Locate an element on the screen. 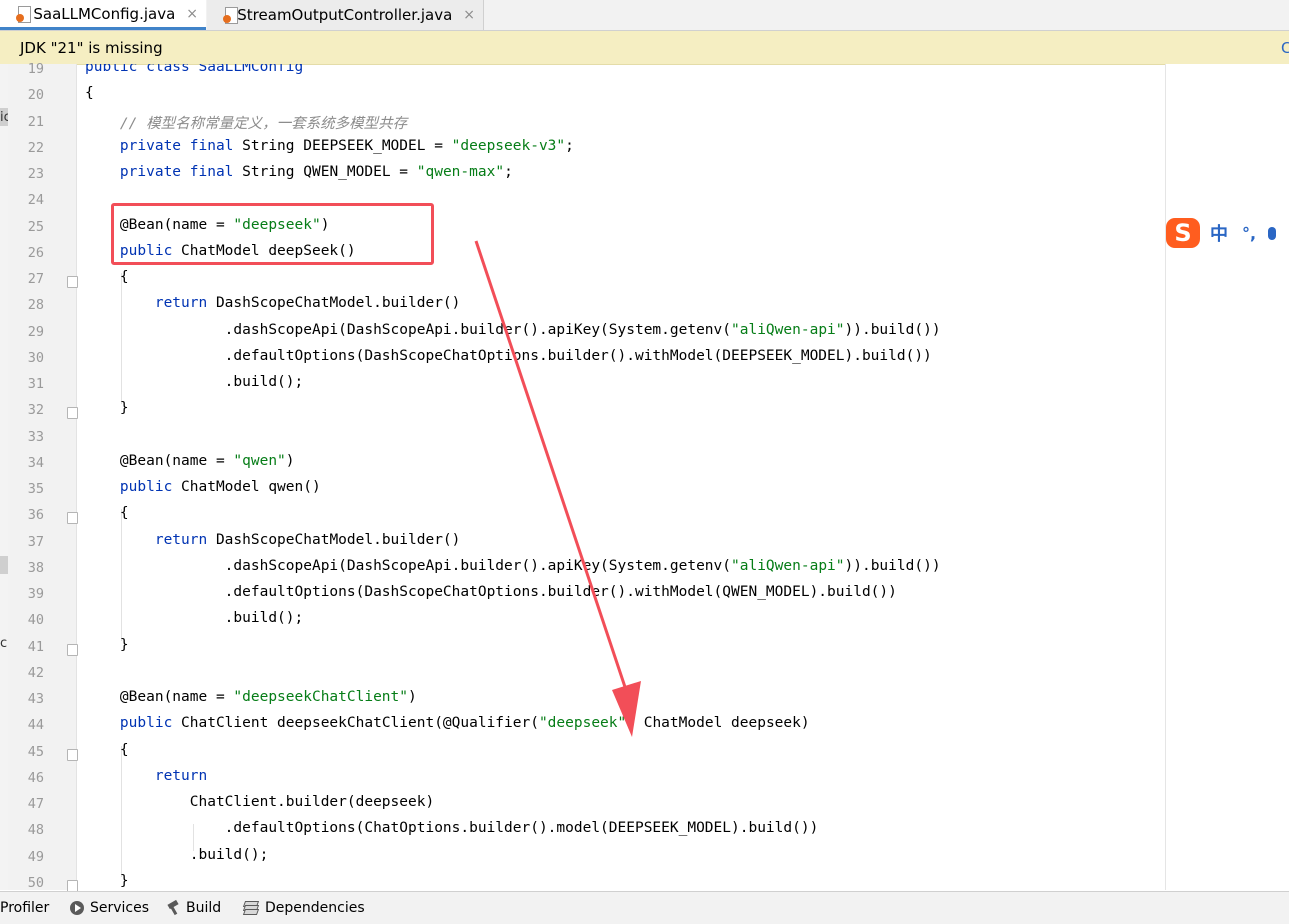 The width and height of the screenshot is (1289, 924). java-file-icon is located at coordinates (23, 14).